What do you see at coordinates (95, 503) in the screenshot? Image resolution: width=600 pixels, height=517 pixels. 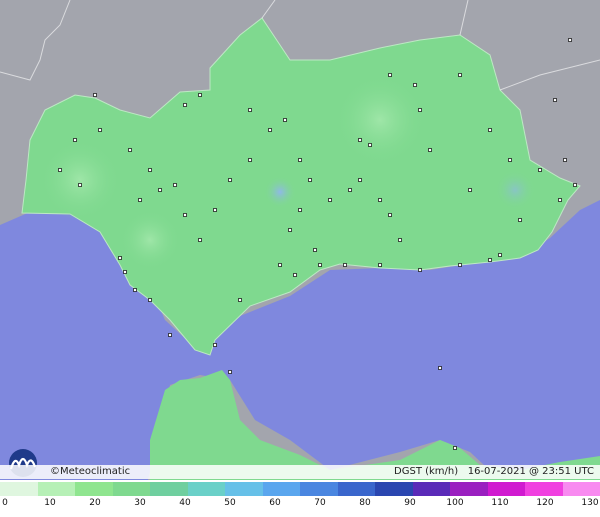 I see `legend-tick: 20` at bounding box center [95, 503].